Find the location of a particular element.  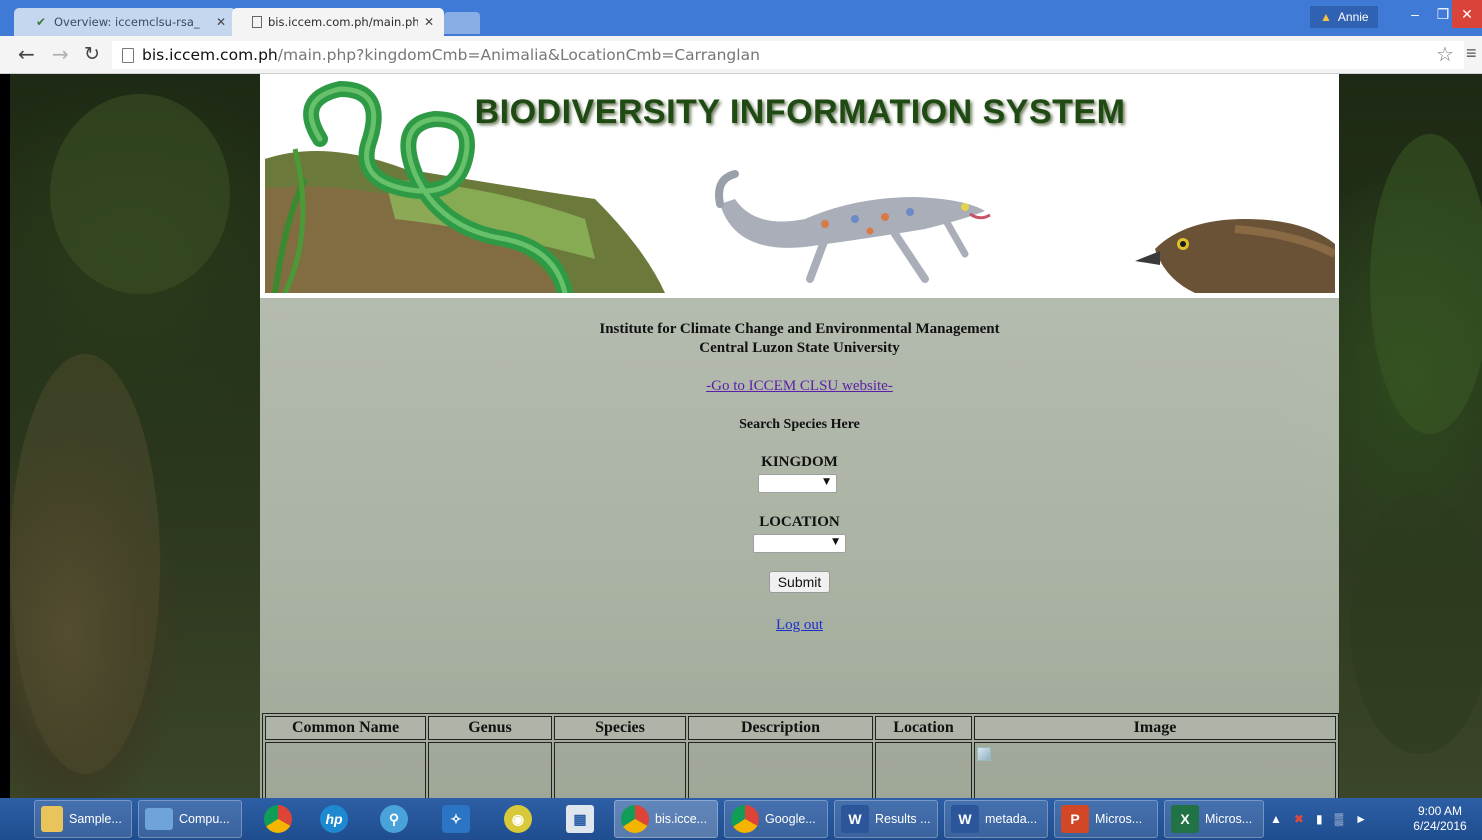

profile-name: Annie is located at coordinates (1353, 17).